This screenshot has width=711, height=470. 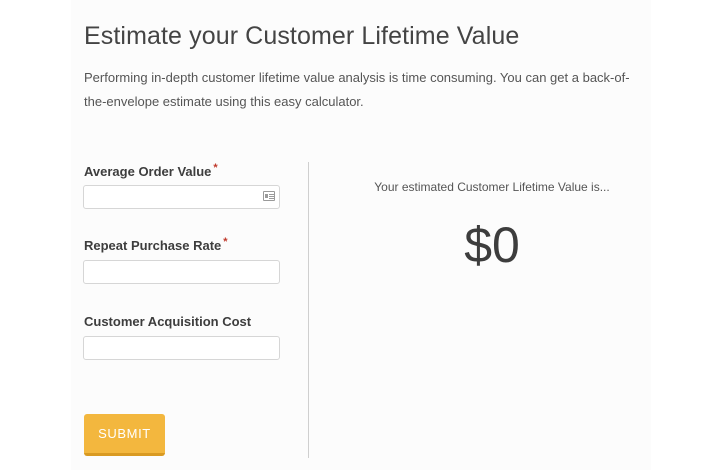 I want to click on result-value: $0, so click(x=492, y=245).